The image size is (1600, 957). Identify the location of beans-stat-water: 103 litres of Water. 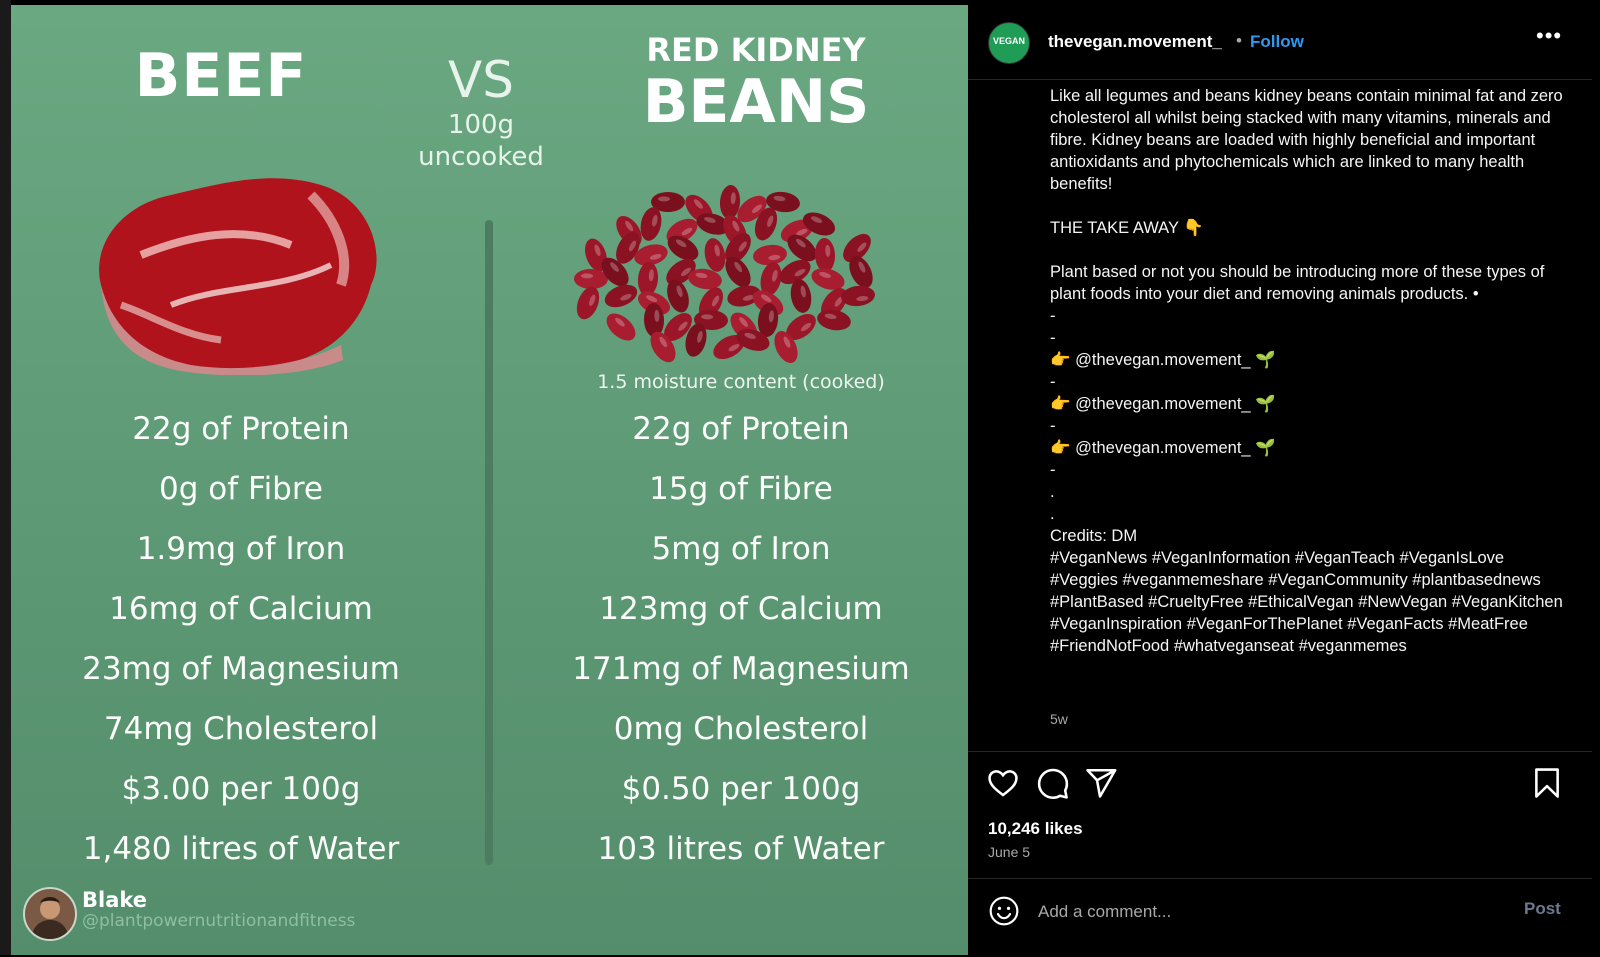
(741, 849).